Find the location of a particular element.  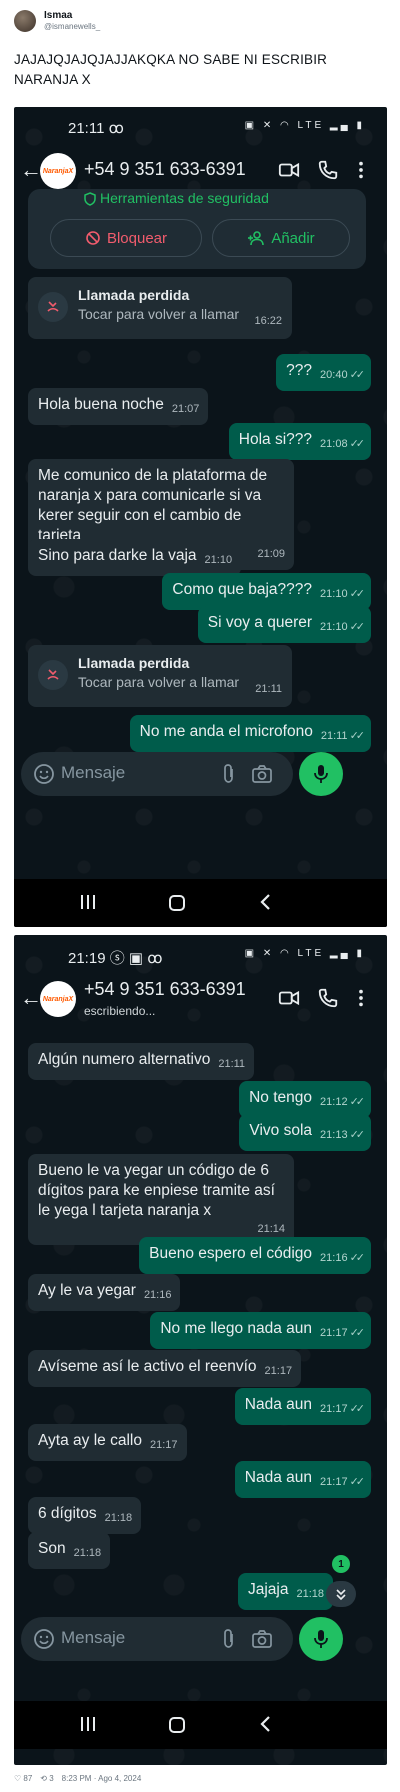

message-bubble-out: Bueno espero el código 21:16 ✓✓ is located at coordinates (255, 1255).